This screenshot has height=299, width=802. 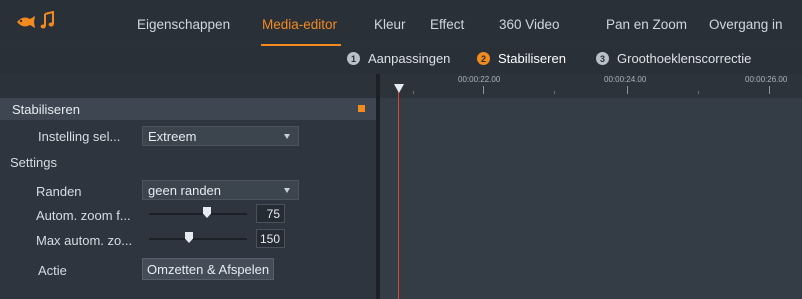 I want to click on maxzoom-slider, so click(x=198, y=239).